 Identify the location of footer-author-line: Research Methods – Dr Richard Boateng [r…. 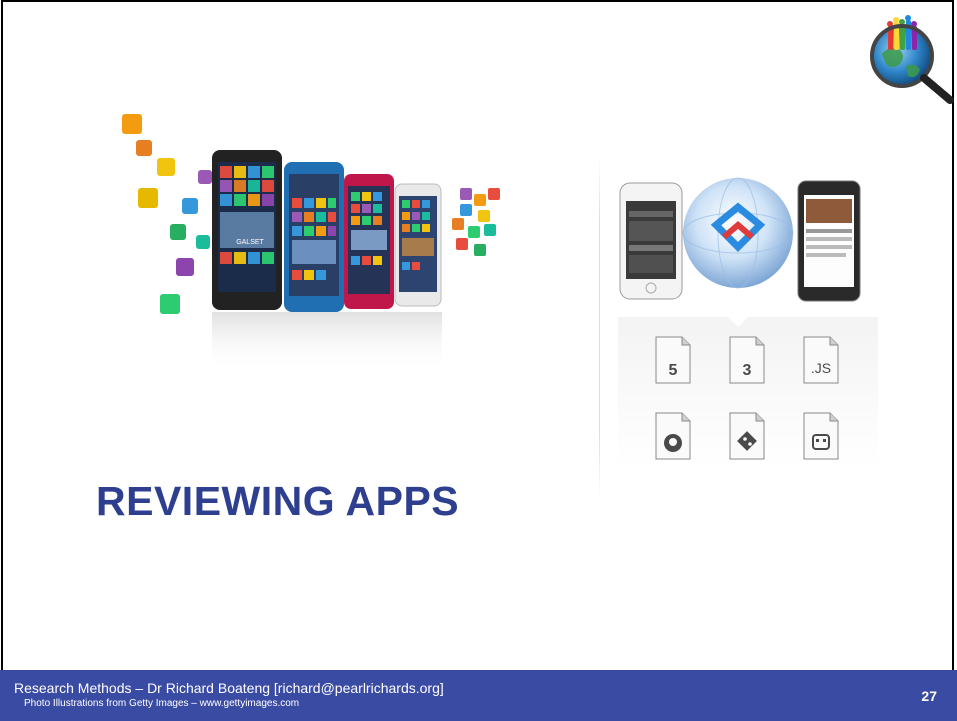
(229, 688).